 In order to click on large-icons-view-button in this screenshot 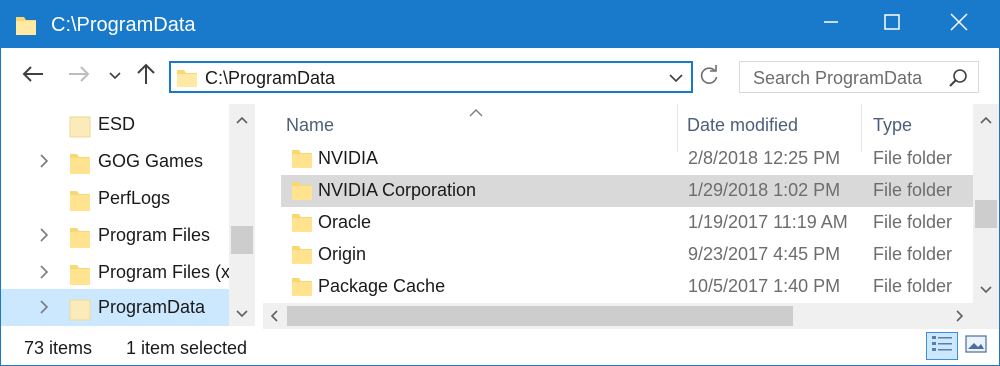, I will do `click(976, 346)`.